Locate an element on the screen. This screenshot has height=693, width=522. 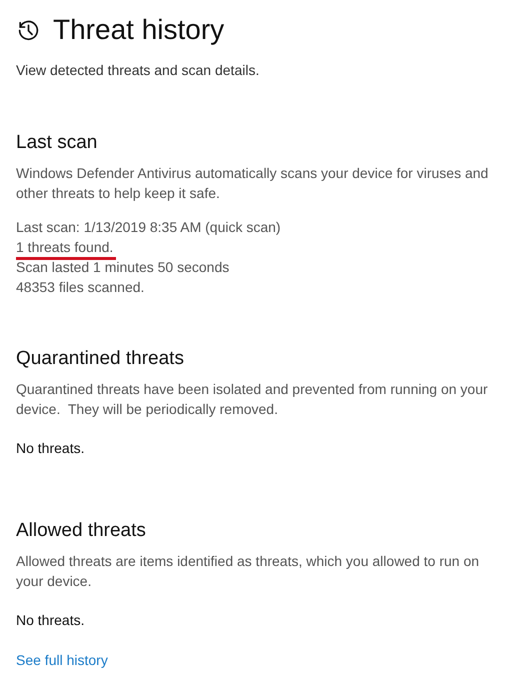
section-description: Quarantined threats have been isolated and prevented from running on your device. They will be periodically removed. is located at coordinates (252, 399).